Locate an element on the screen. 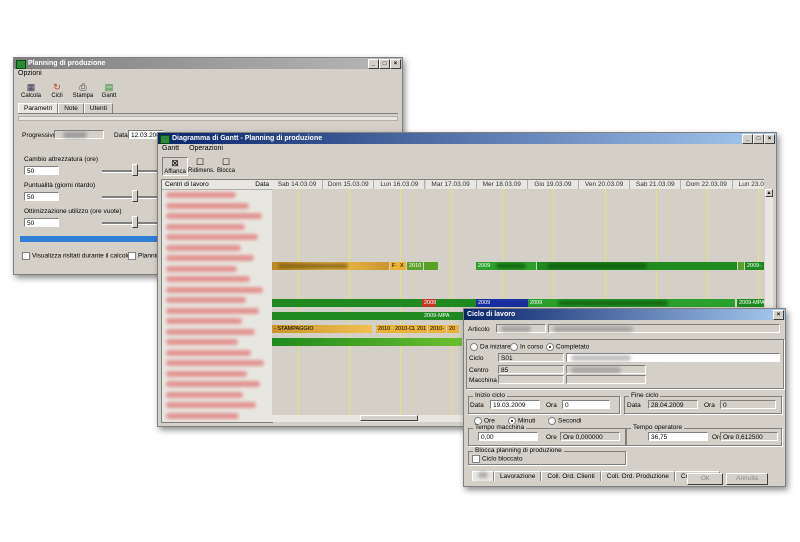  cambio-field: 50 is located at coordinates (41, 170).